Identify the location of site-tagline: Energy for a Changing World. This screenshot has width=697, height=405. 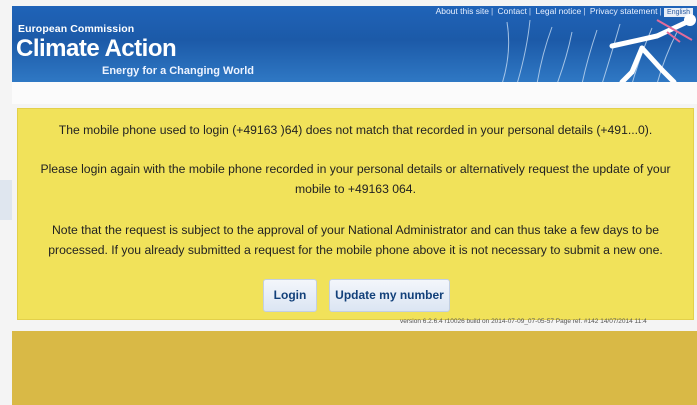
(178, 71).